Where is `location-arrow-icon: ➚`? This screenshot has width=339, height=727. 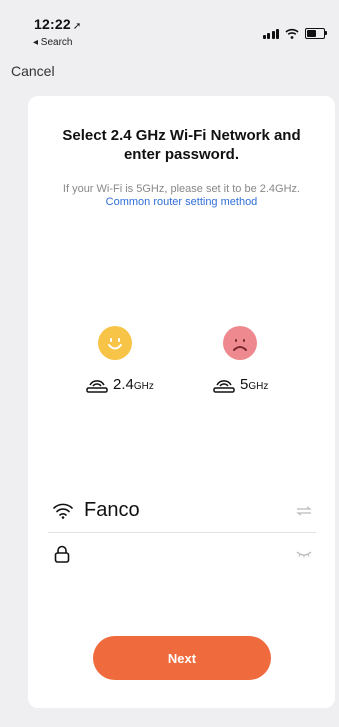
location-arrow-icon: ➚ is located at coordinates (77, 26).